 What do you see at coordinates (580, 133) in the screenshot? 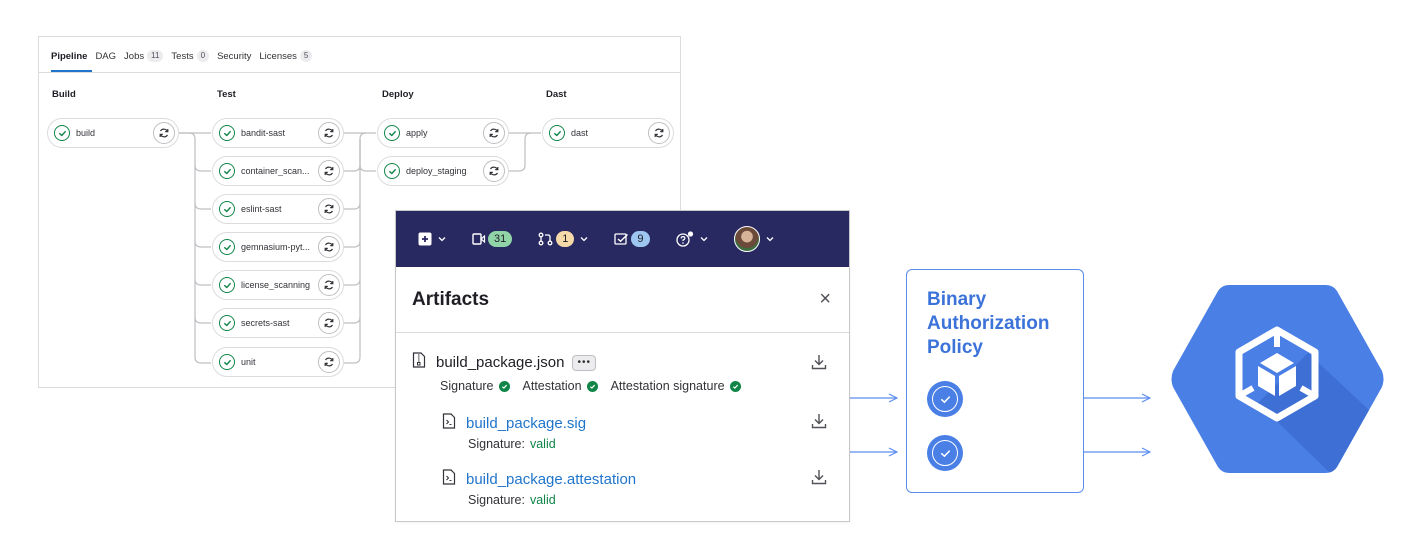
I see `job-name: dast` at bounding box center [580, 133].